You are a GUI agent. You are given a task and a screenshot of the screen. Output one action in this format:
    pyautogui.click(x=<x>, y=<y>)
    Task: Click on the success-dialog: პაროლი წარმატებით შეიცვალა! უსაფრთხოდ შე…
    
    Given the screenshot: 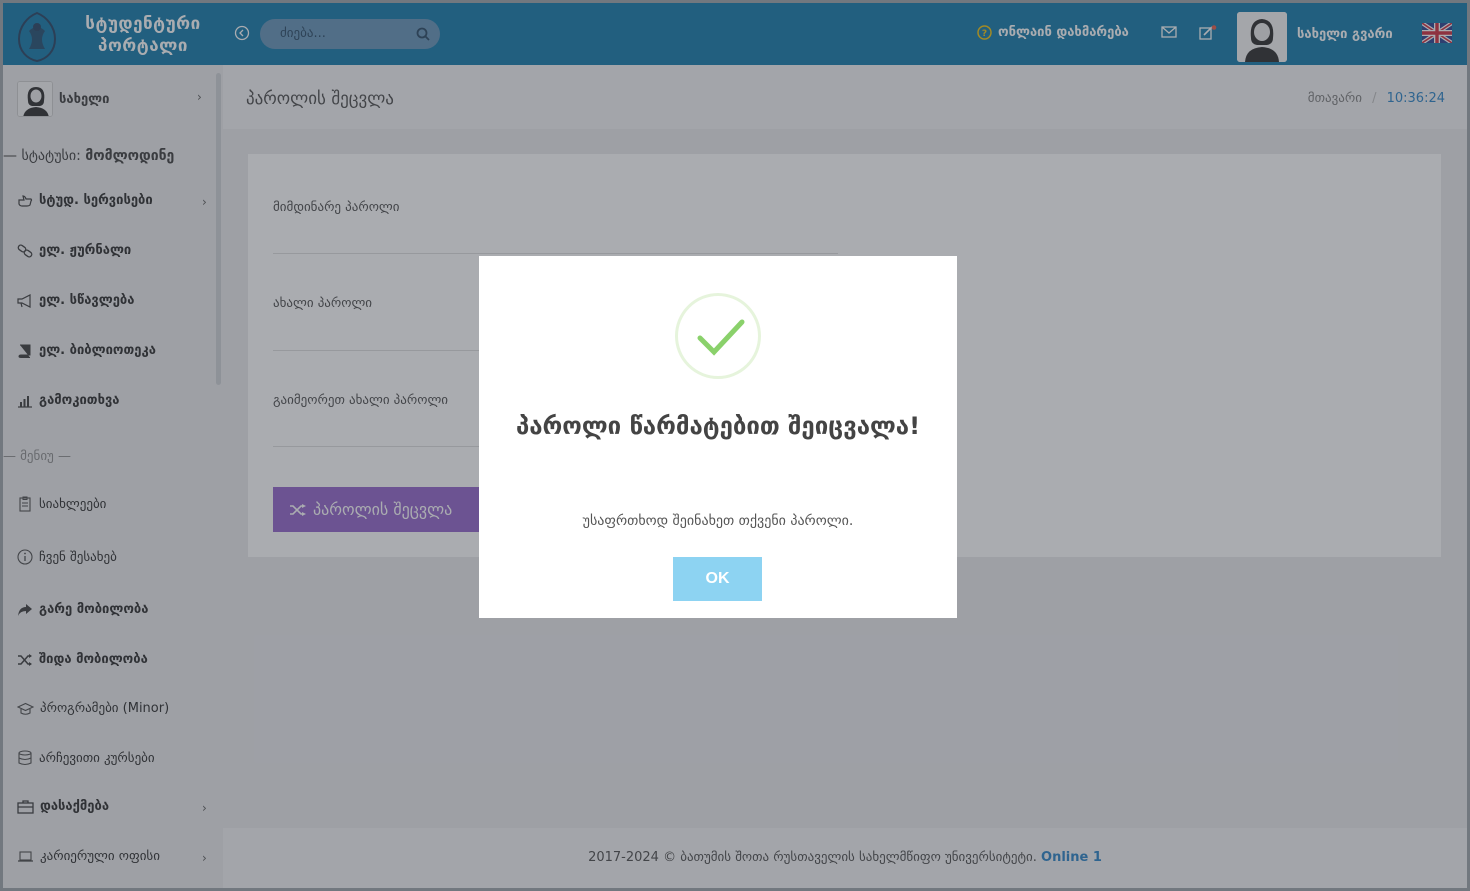 What is the action you would take?
    pyautogui.click(x=718, y=437)
    